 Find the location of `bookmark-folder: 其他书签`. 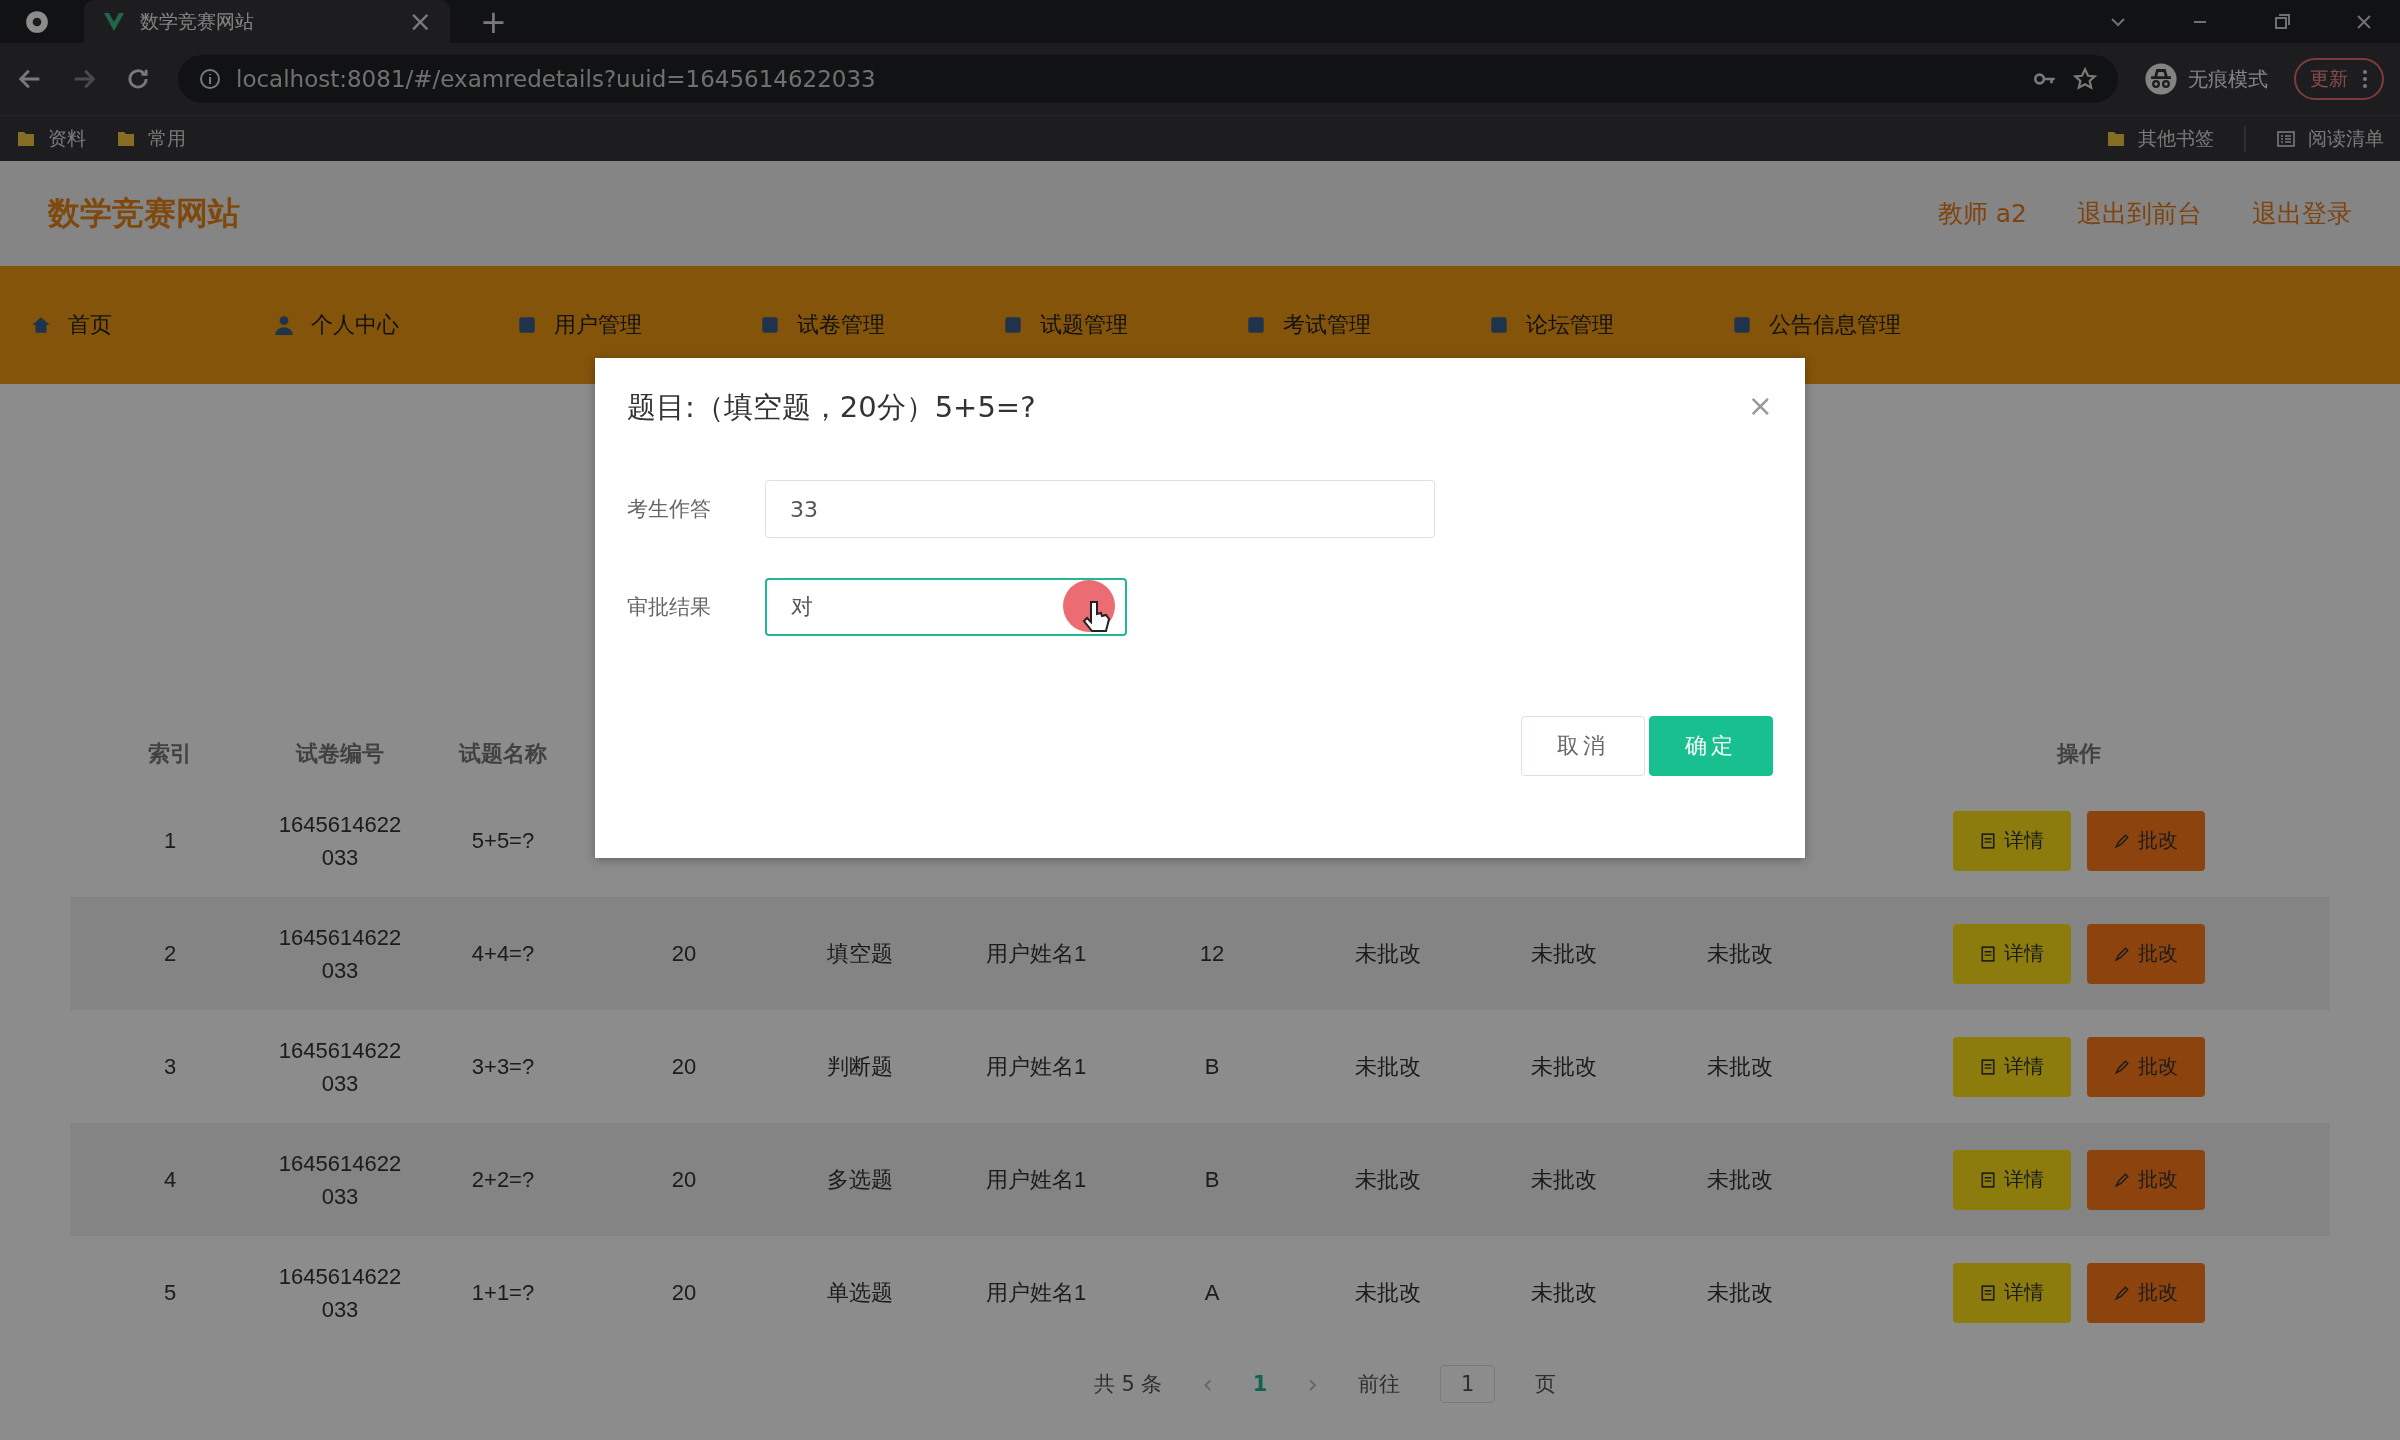

bookmark-folder: 其他书签 is located at coordinates (2160, 138).